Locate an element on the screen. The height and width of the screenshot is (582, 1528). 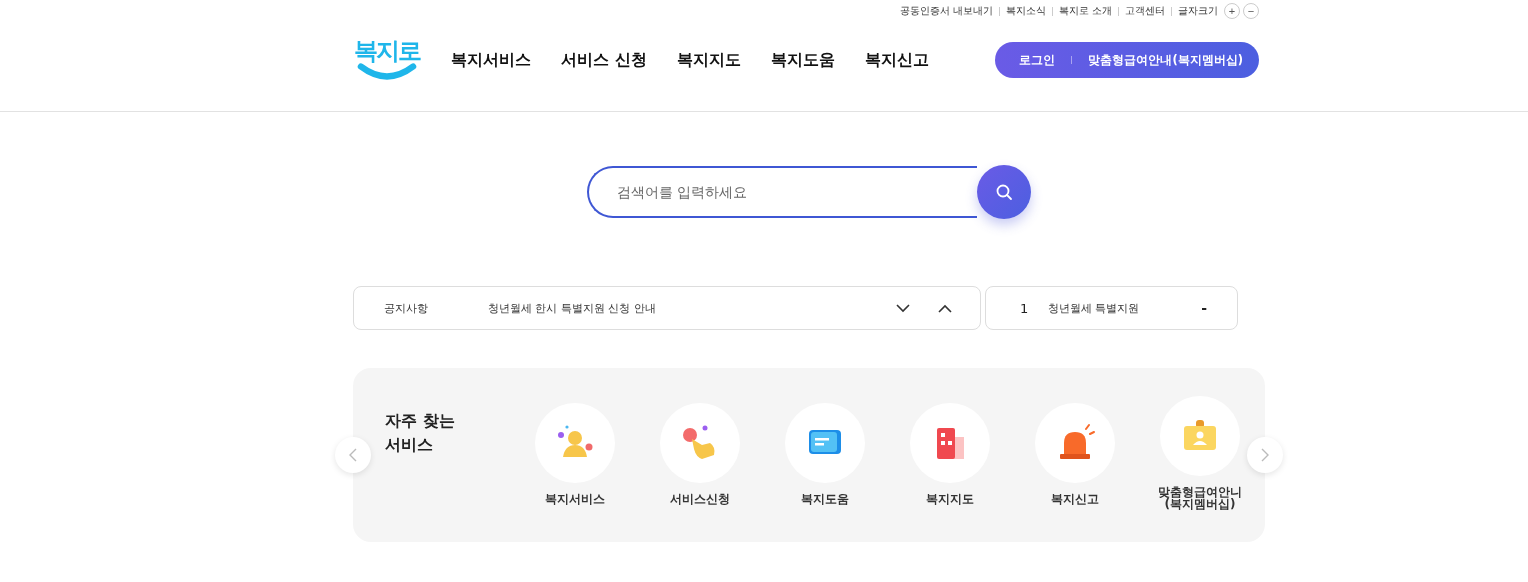
search-field: 검색어를 입력하세요 is located at coordinates (782, 192).